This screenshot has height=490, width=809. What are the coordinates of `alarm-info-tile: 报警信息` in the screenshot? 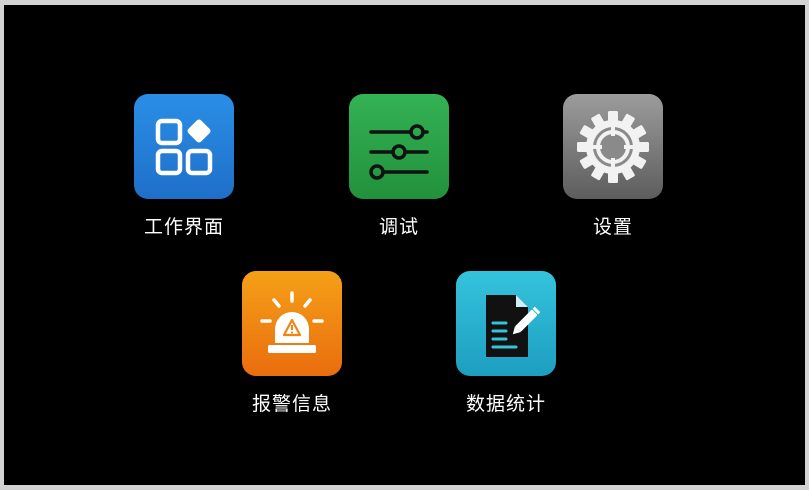 It's located at (292, 343).